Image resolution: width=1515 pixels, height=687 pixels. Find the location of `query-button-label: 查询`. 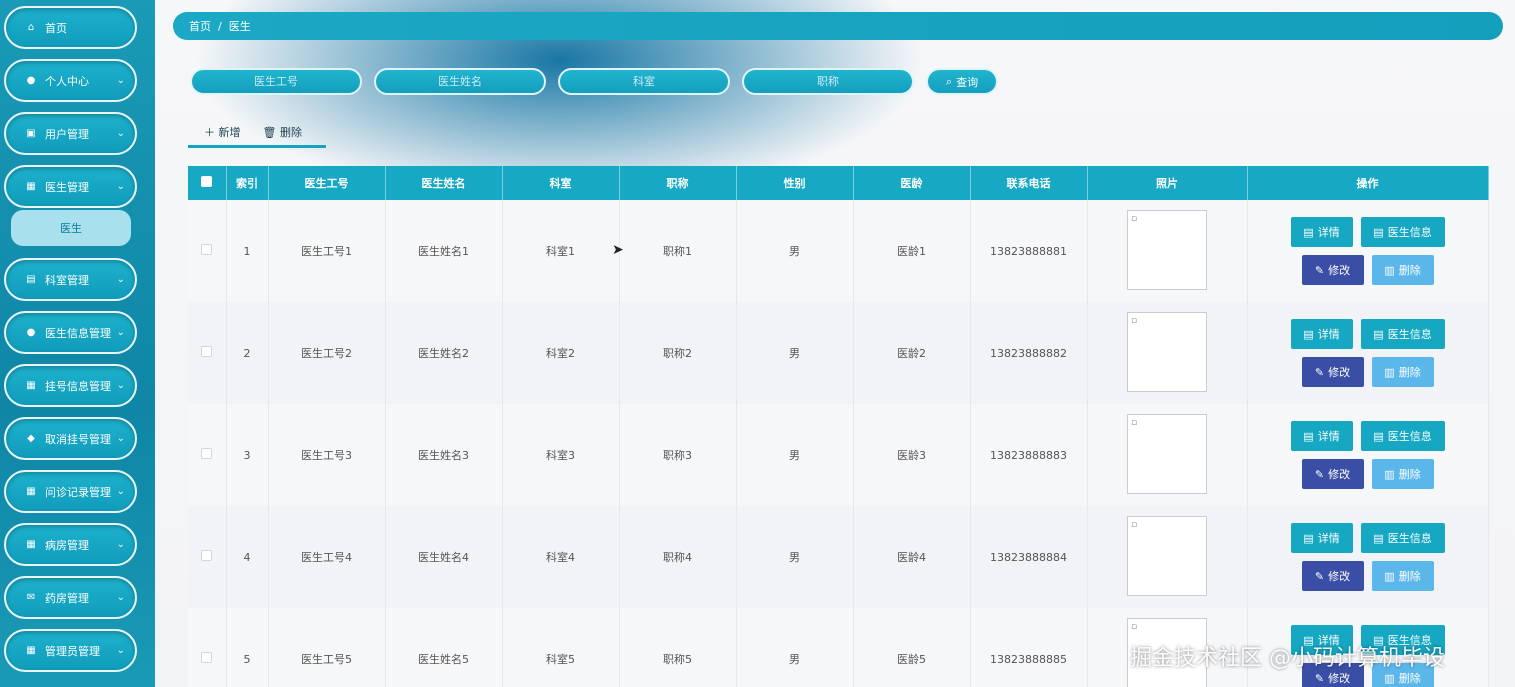

query-button-label: 查询 is located at coordinates (967, 82).